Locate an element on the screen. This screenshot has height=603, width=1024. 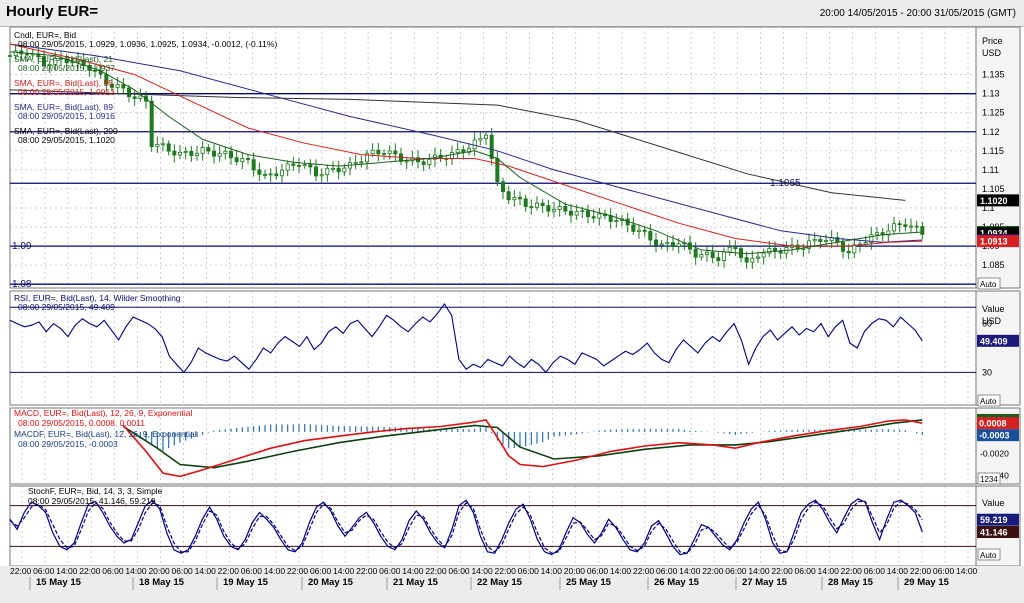
x-date-label: 21 May 15 is located at coordinates (416, 582).